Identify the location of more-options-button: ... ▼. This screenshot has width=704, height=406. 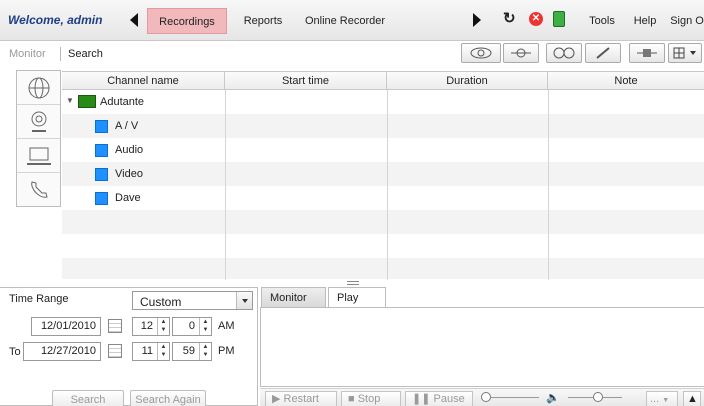
(662, 398).